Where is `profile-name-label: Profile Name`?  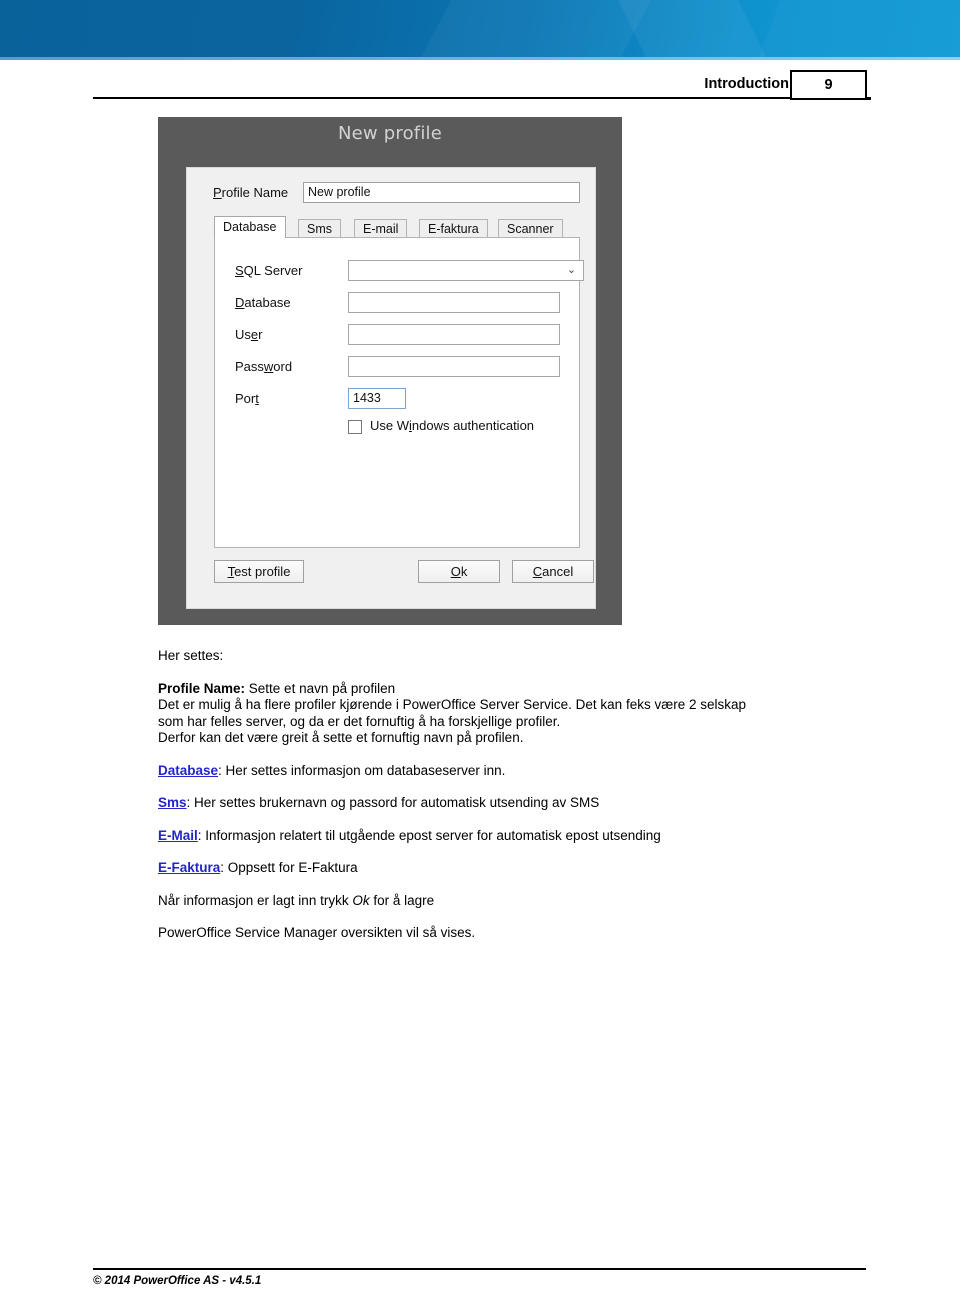
profile-name-label: Profile Name is located at coordinates (251, 192).